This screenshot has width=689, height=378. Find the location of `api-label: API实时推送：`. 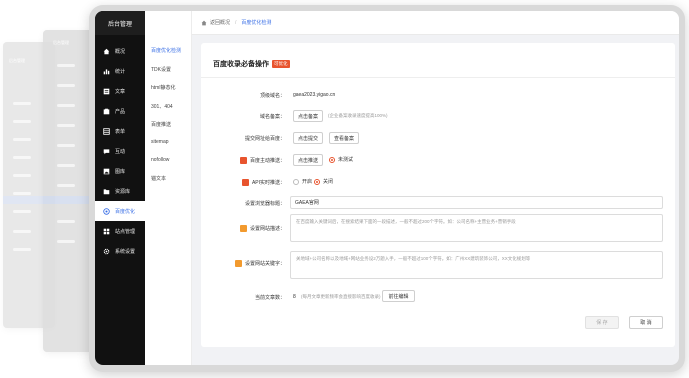

api-label: API实时推送： is located at coordinates (250, 183).